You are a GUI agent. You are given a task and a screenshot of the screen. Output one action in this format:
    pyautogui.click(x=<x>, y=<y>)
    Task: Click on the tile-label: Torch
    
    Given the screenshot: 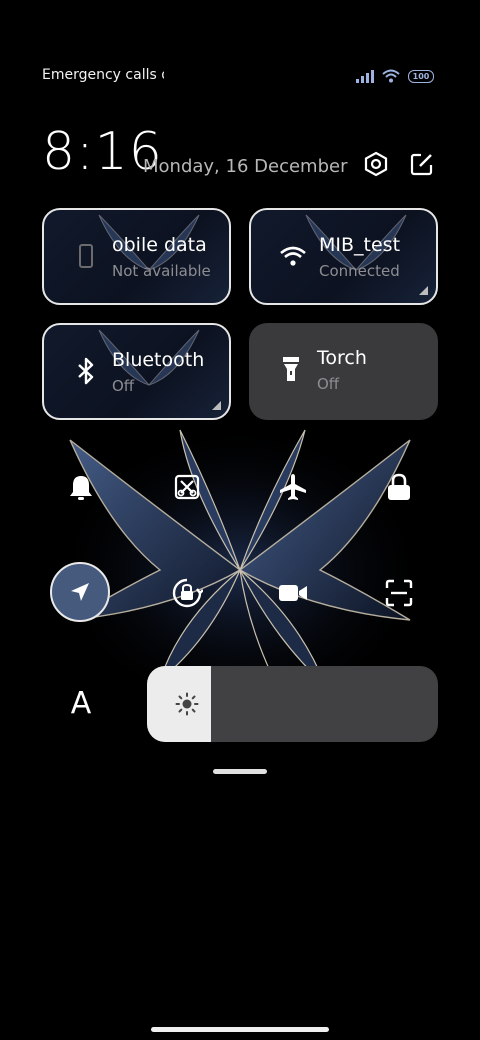 What is the action you would take?
    pyautogui.click(x=342, y=358)
    